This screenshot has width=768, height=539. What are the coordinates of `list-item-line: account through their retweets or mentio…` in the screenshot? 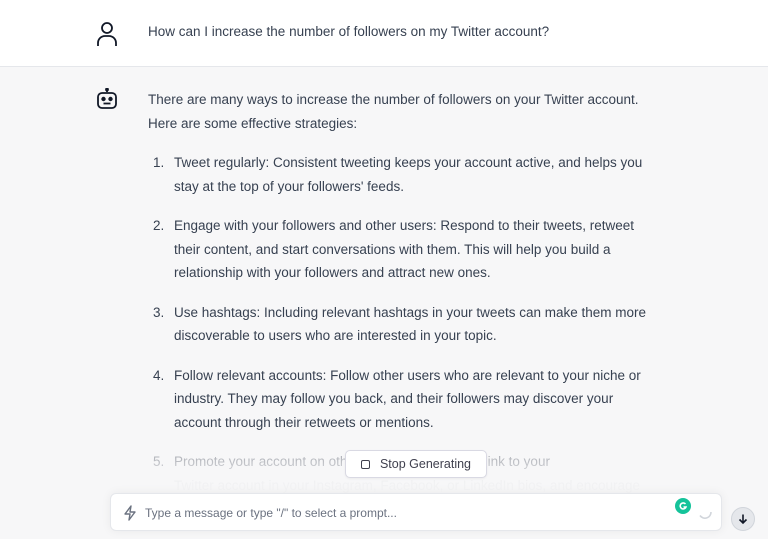 It's located at (304, 422).